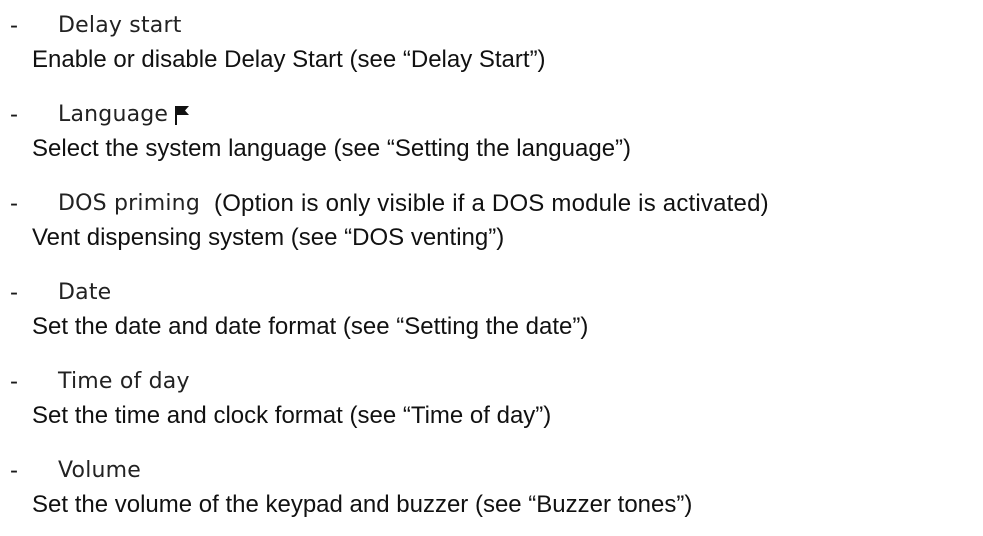 This screenshot has width=983, height=536. I want to click on option-label: Delay start, so click(120, 26).